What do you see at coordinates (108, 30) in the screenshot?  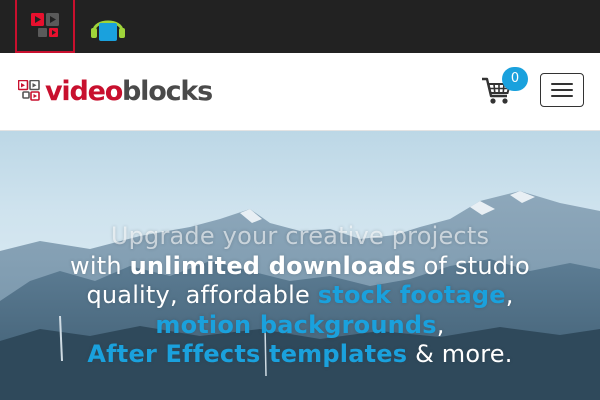 I see `headphones-icon` at bounding box center [108, 30].